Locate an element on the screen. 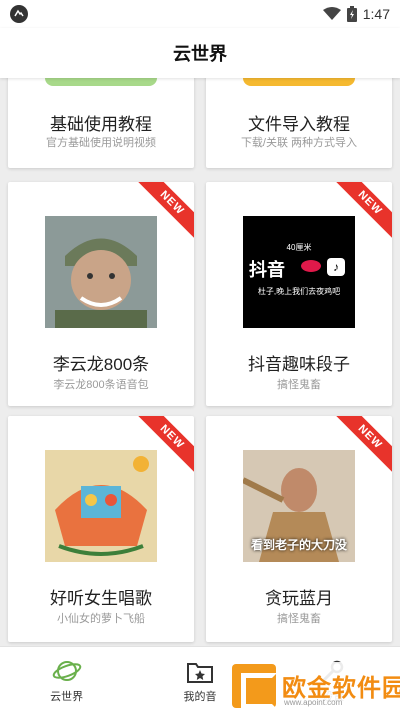  card-girl-singing: 好听女生唱歌 小仙女的萝卜飞船 NEW is located at coordinates (101, 529).